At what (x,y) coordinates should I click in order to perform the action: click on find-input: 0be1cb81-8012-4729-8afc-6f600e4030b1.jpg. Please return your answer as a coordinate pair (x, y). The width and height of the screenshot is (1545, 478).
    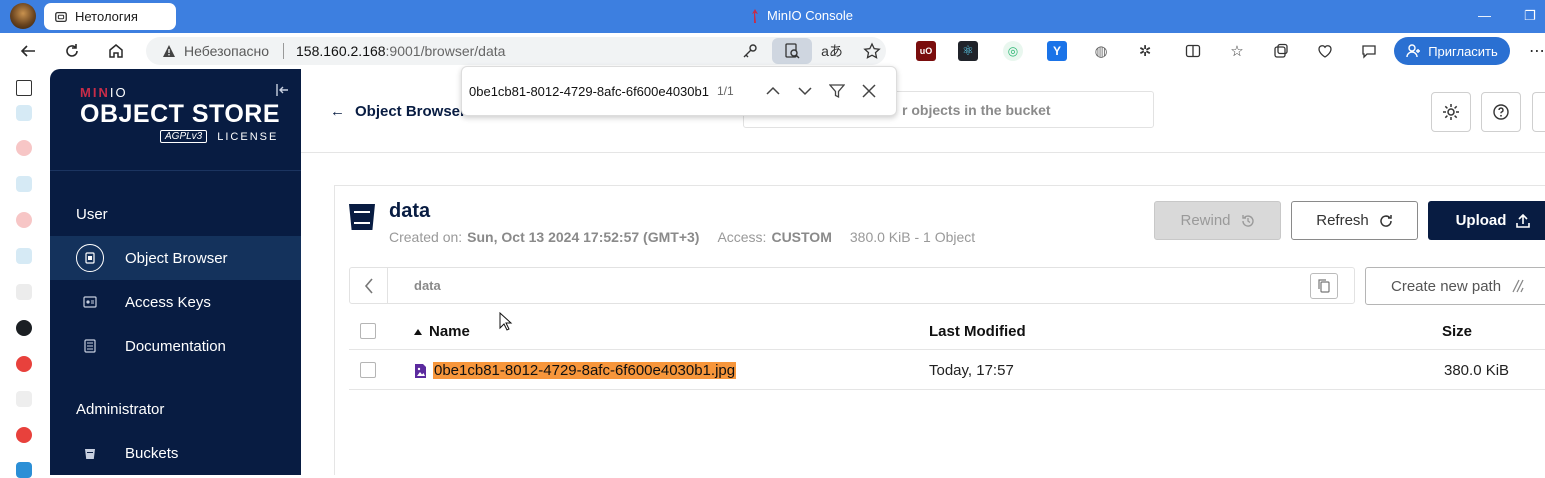
    Looking at the image, I should click on (589, 91).